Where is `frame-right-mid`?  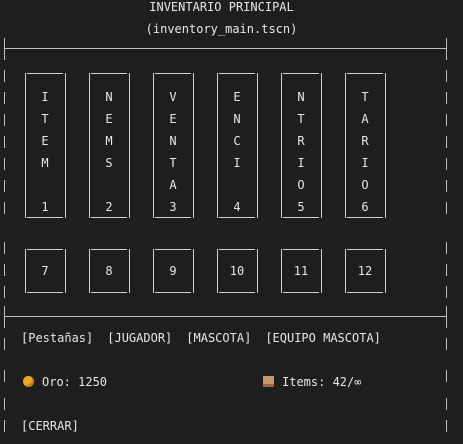 frame-right-mid is located at coordinates (446, 317).